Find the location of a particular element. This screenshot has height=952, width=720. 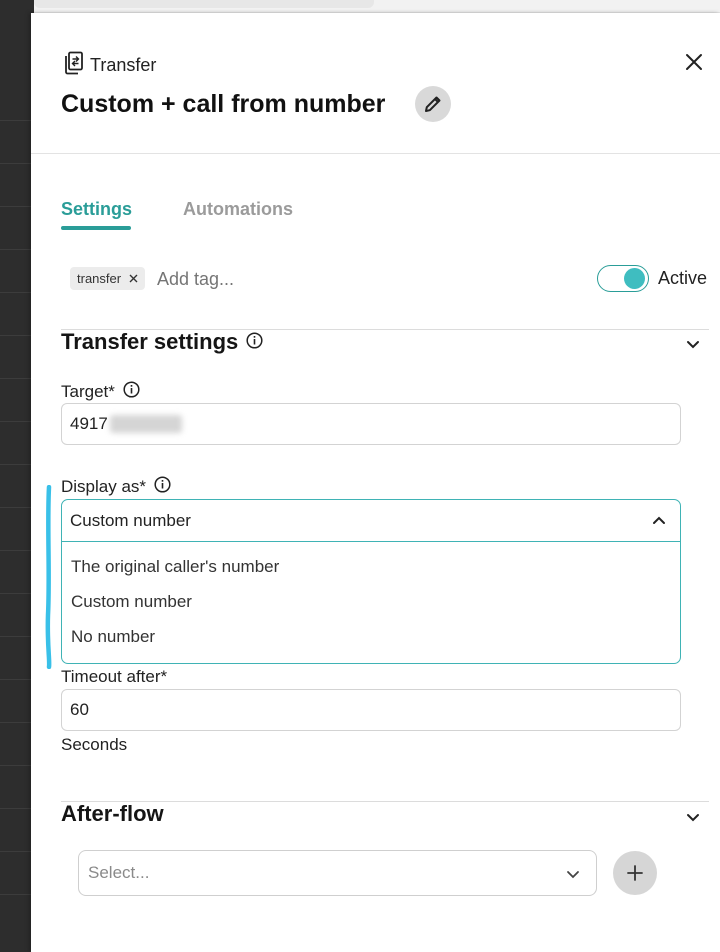

dropdown-option: No number is located at coordinates (113, 637).